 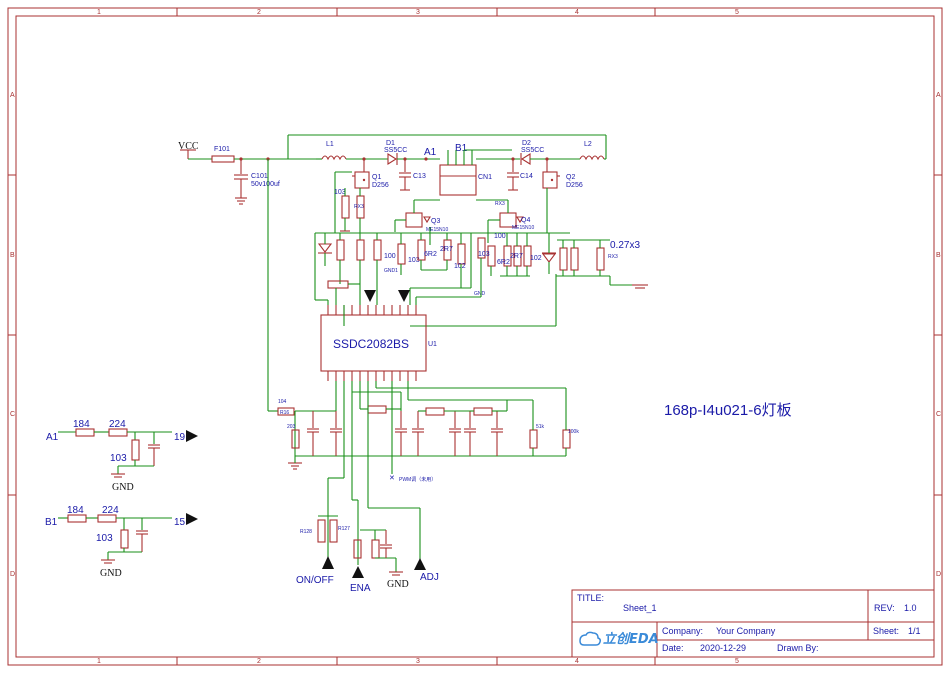 I want to click on q2-label: Q2, so click(x=570, y=177).